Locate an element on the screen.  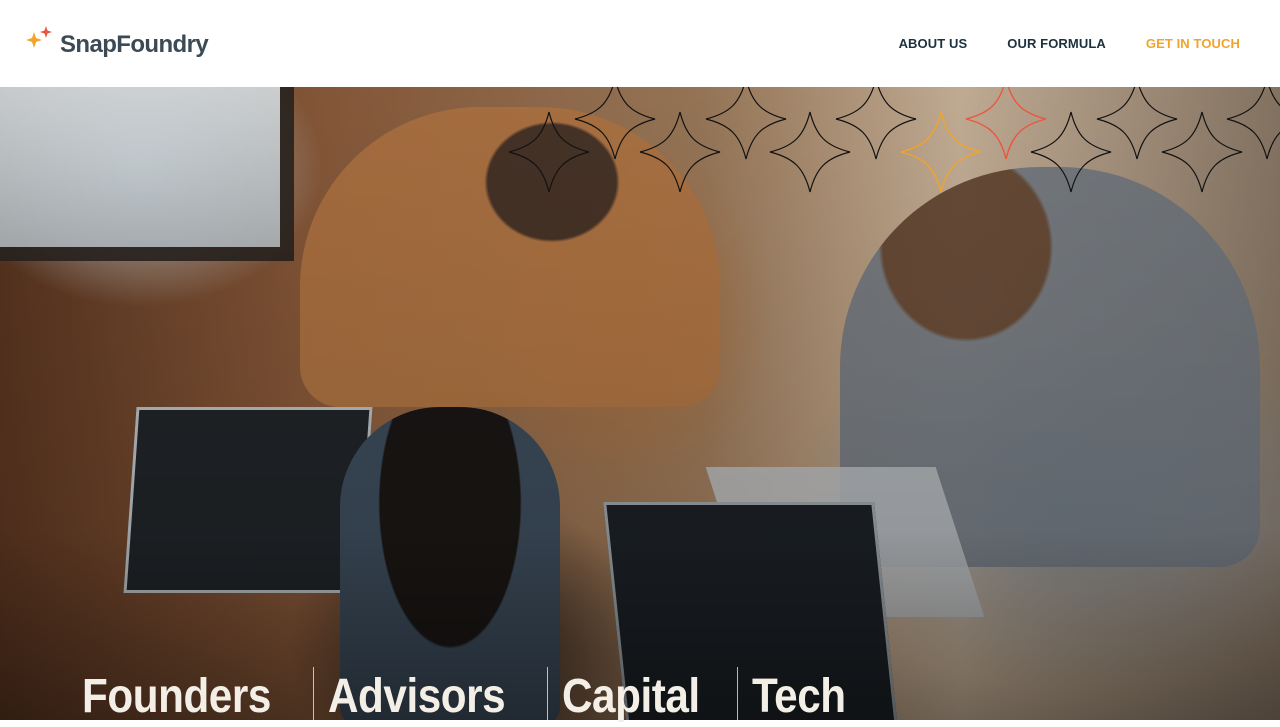
pillar-tech: Tech is located at coordinates (798, 697).